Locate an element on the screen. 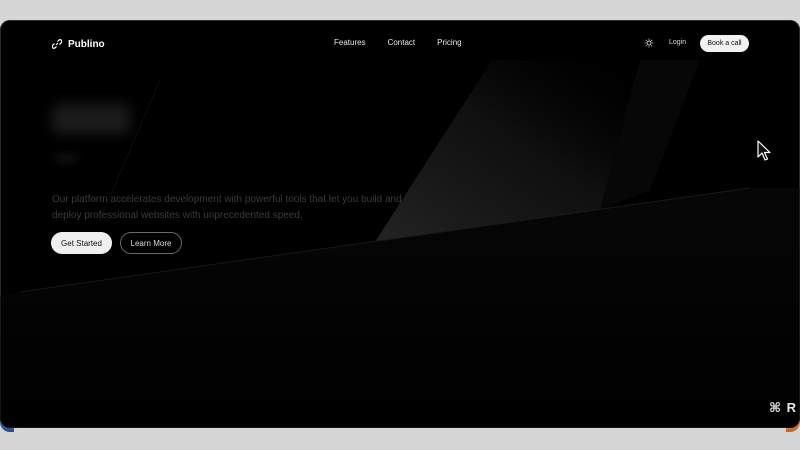 Image resolution: width=800 pixels, height=450 pixels. learn-more-button: Learn More is located at coordinates (151, 243).